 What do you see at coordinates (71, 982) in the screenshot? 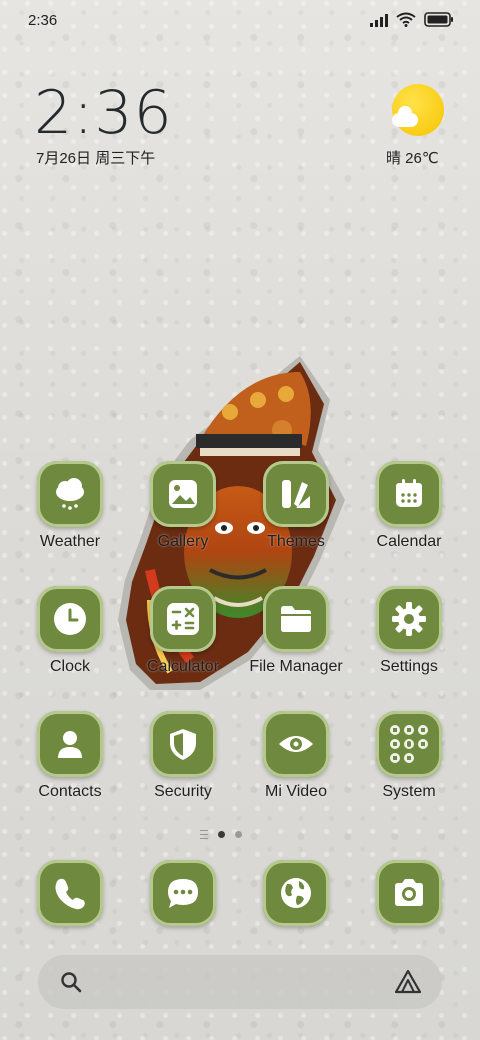
I see `search-icon` at bounding box center [71, 982].